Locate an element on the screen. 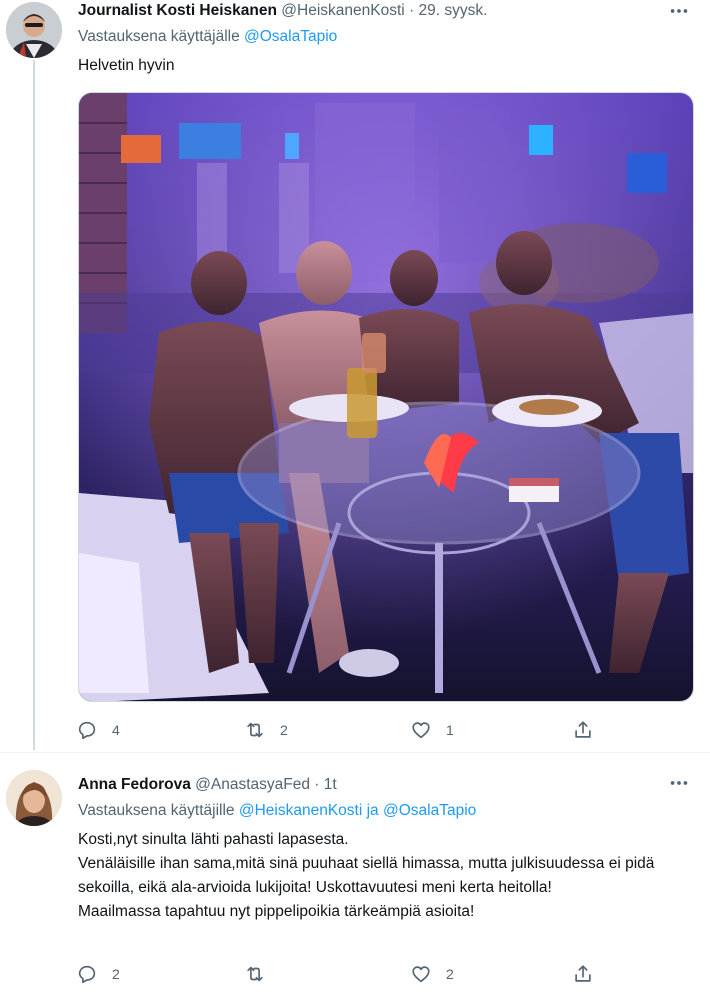  retweet-button: 2 is located at coordinates (266, 730).